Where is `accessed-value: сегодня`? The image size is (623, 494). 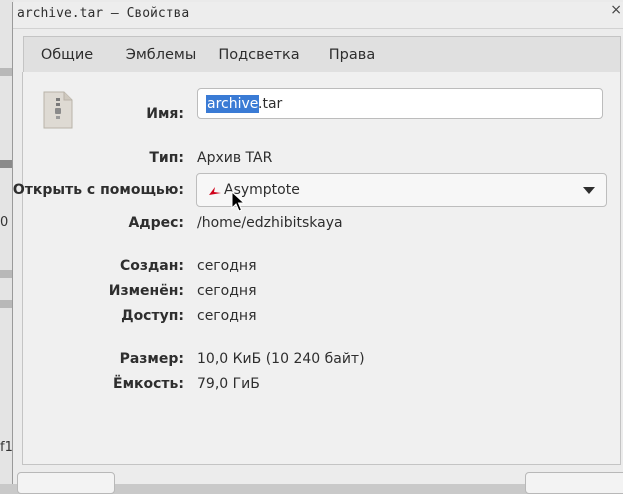 accessed-value: сегодня is located at coordinates (227, 316).